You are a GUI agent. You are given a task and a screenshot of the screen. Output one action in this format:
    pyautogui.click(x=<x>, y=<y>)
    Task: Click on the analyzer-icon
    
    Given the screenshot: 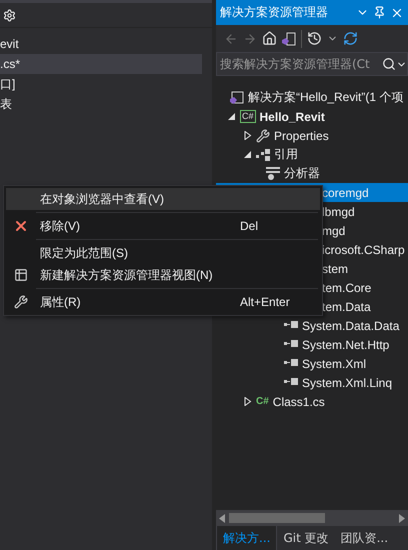 What is the action you would take?
    pyautogui.click(x=273, y=173)
    